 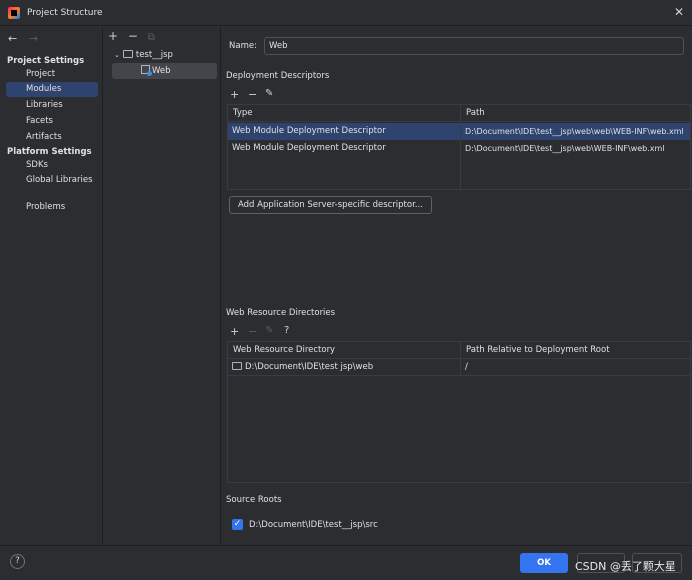 I want to click on chevron-down-icon: ⌄, so click(x=117, y=55).